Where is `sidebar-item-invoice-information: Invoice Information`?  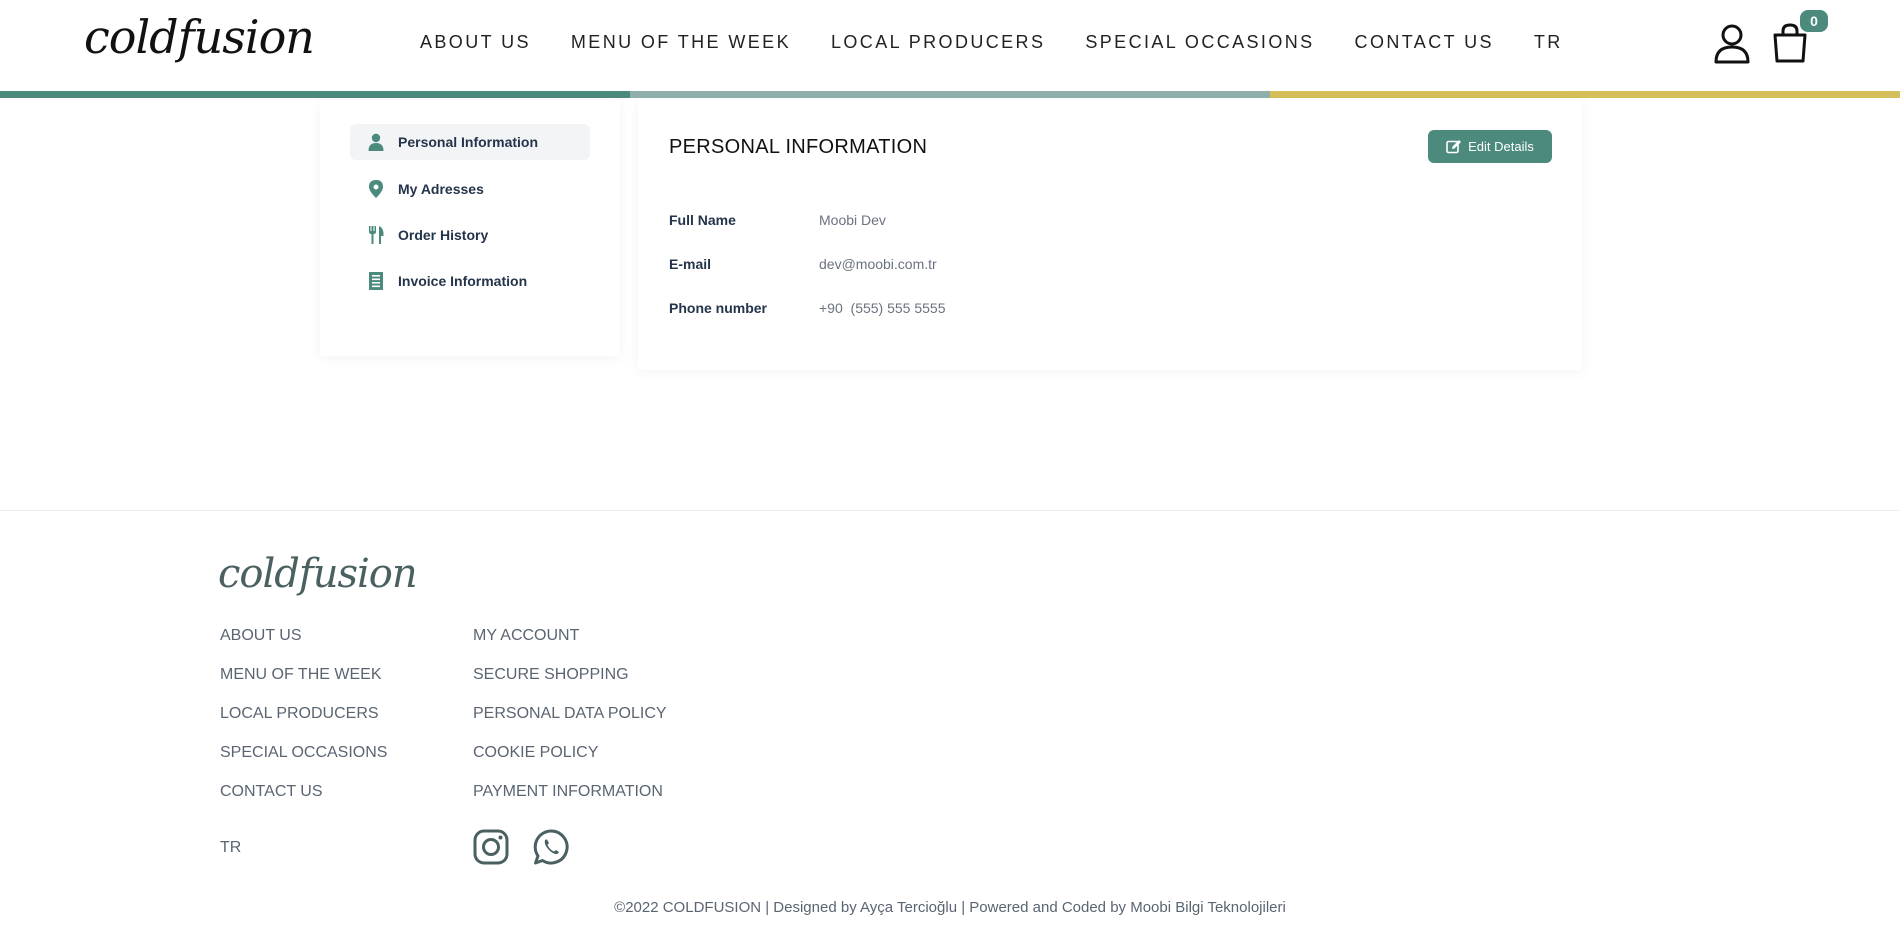 sidebar-item-invoice-information: Invoice Information is located at coordinates (470, 281).